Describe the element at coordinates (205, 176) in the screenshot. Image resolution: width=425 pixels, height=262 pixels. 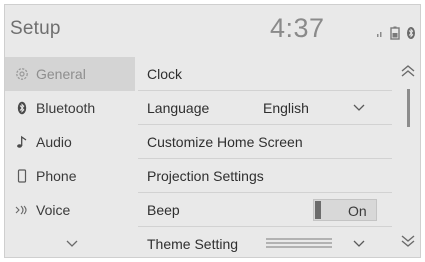
I see `row-label: Projection Settings` at that location.